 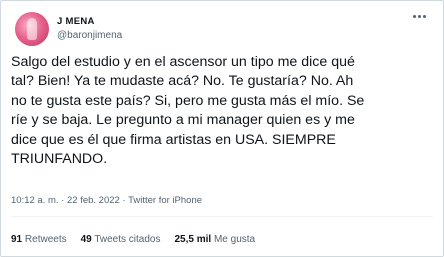 I want to click on likes-stat: 25,5 mil Me gusta, so click(x=214, y=239).